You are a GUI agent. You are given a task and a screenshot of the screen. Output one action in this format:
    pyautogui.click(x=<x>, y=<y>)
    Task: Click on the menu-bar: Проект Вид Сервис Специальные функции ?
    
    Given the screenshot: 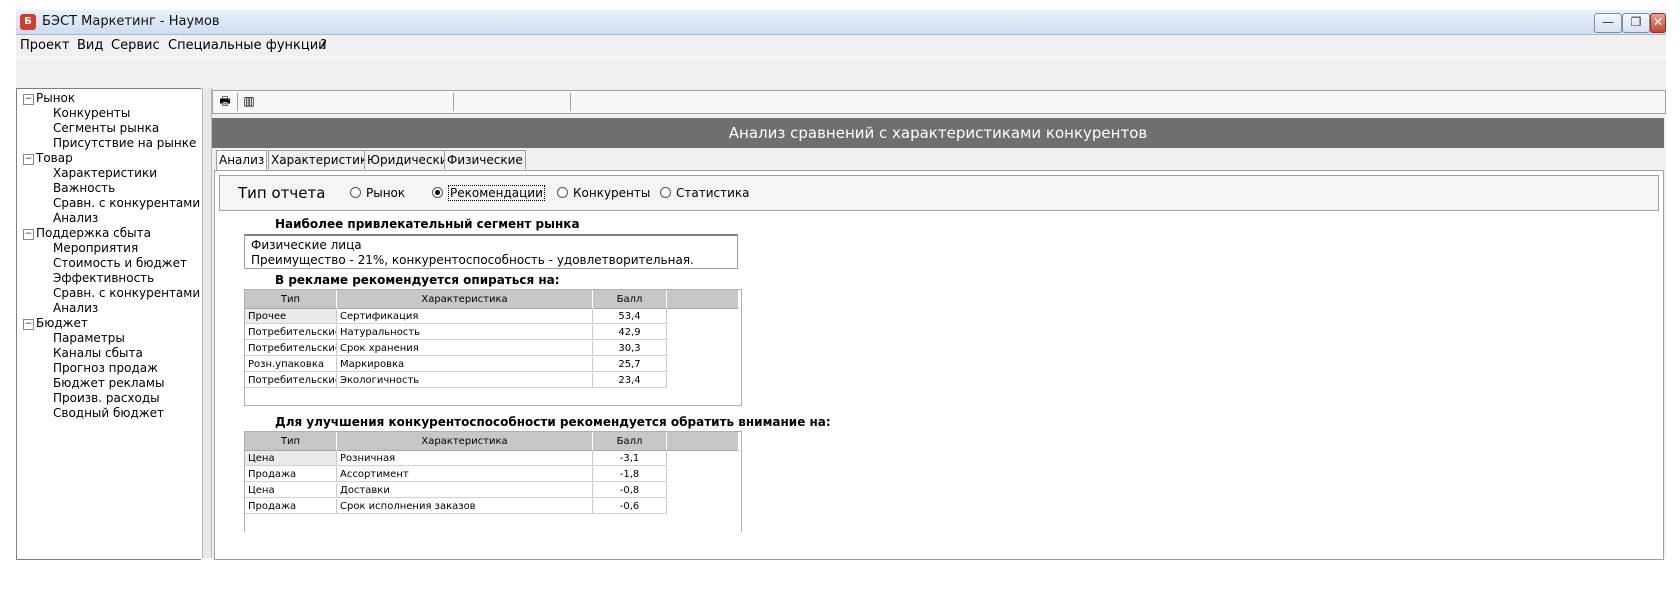 What is the action you would take?
    pyautogui.click(x=841, y=46)
    